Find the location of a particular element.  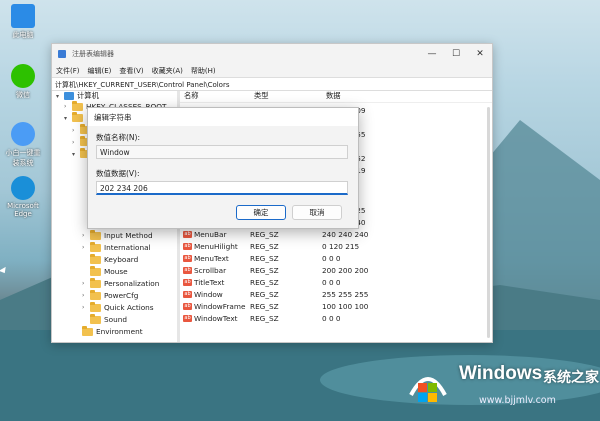

tree-item-international: › International is located at coordinates (116, 246).